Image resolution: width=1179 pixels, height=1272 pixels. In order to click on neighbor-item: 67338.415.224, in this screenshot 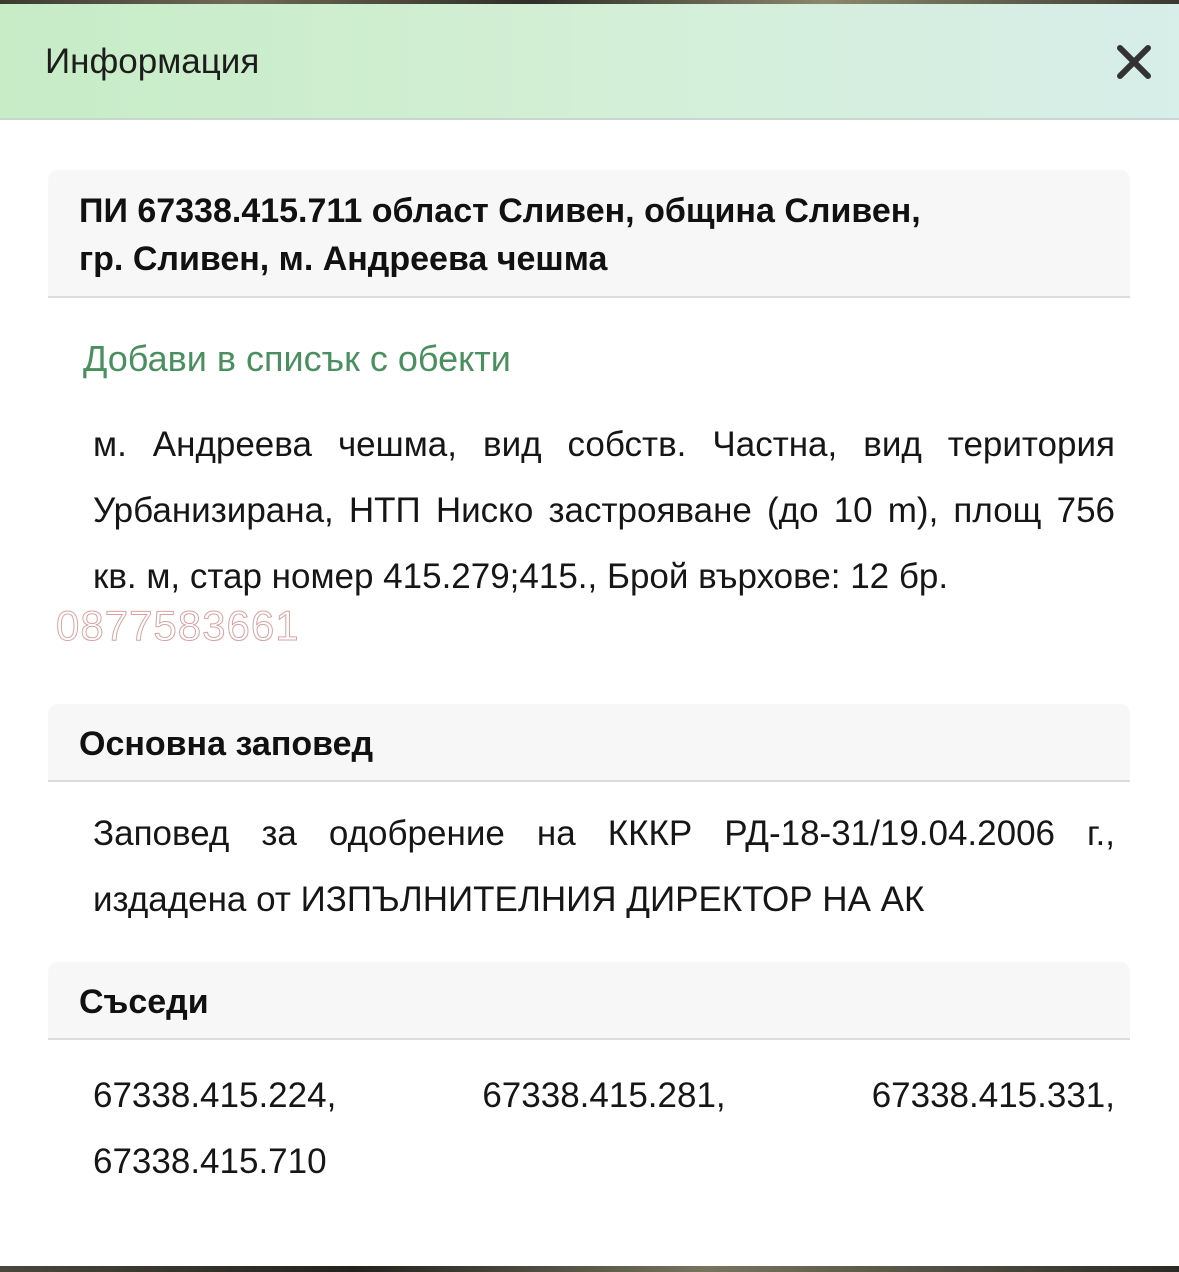, I will do `click(215, 1095)`.